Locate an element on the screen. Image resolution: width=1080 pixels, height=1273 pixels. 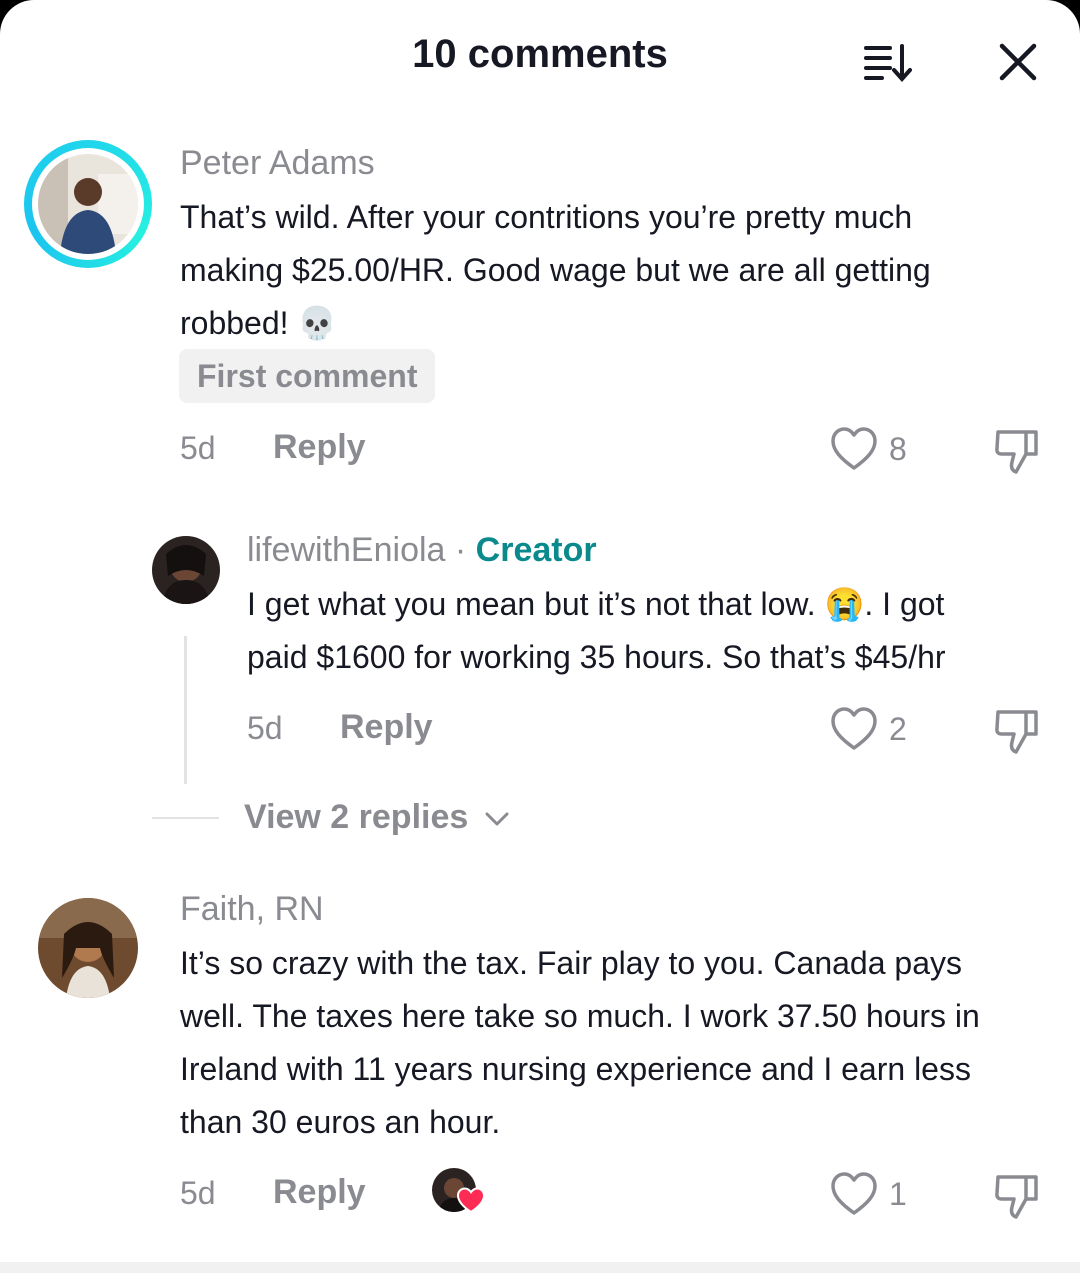
like-count: 8 is located at coordinates (898, 449).